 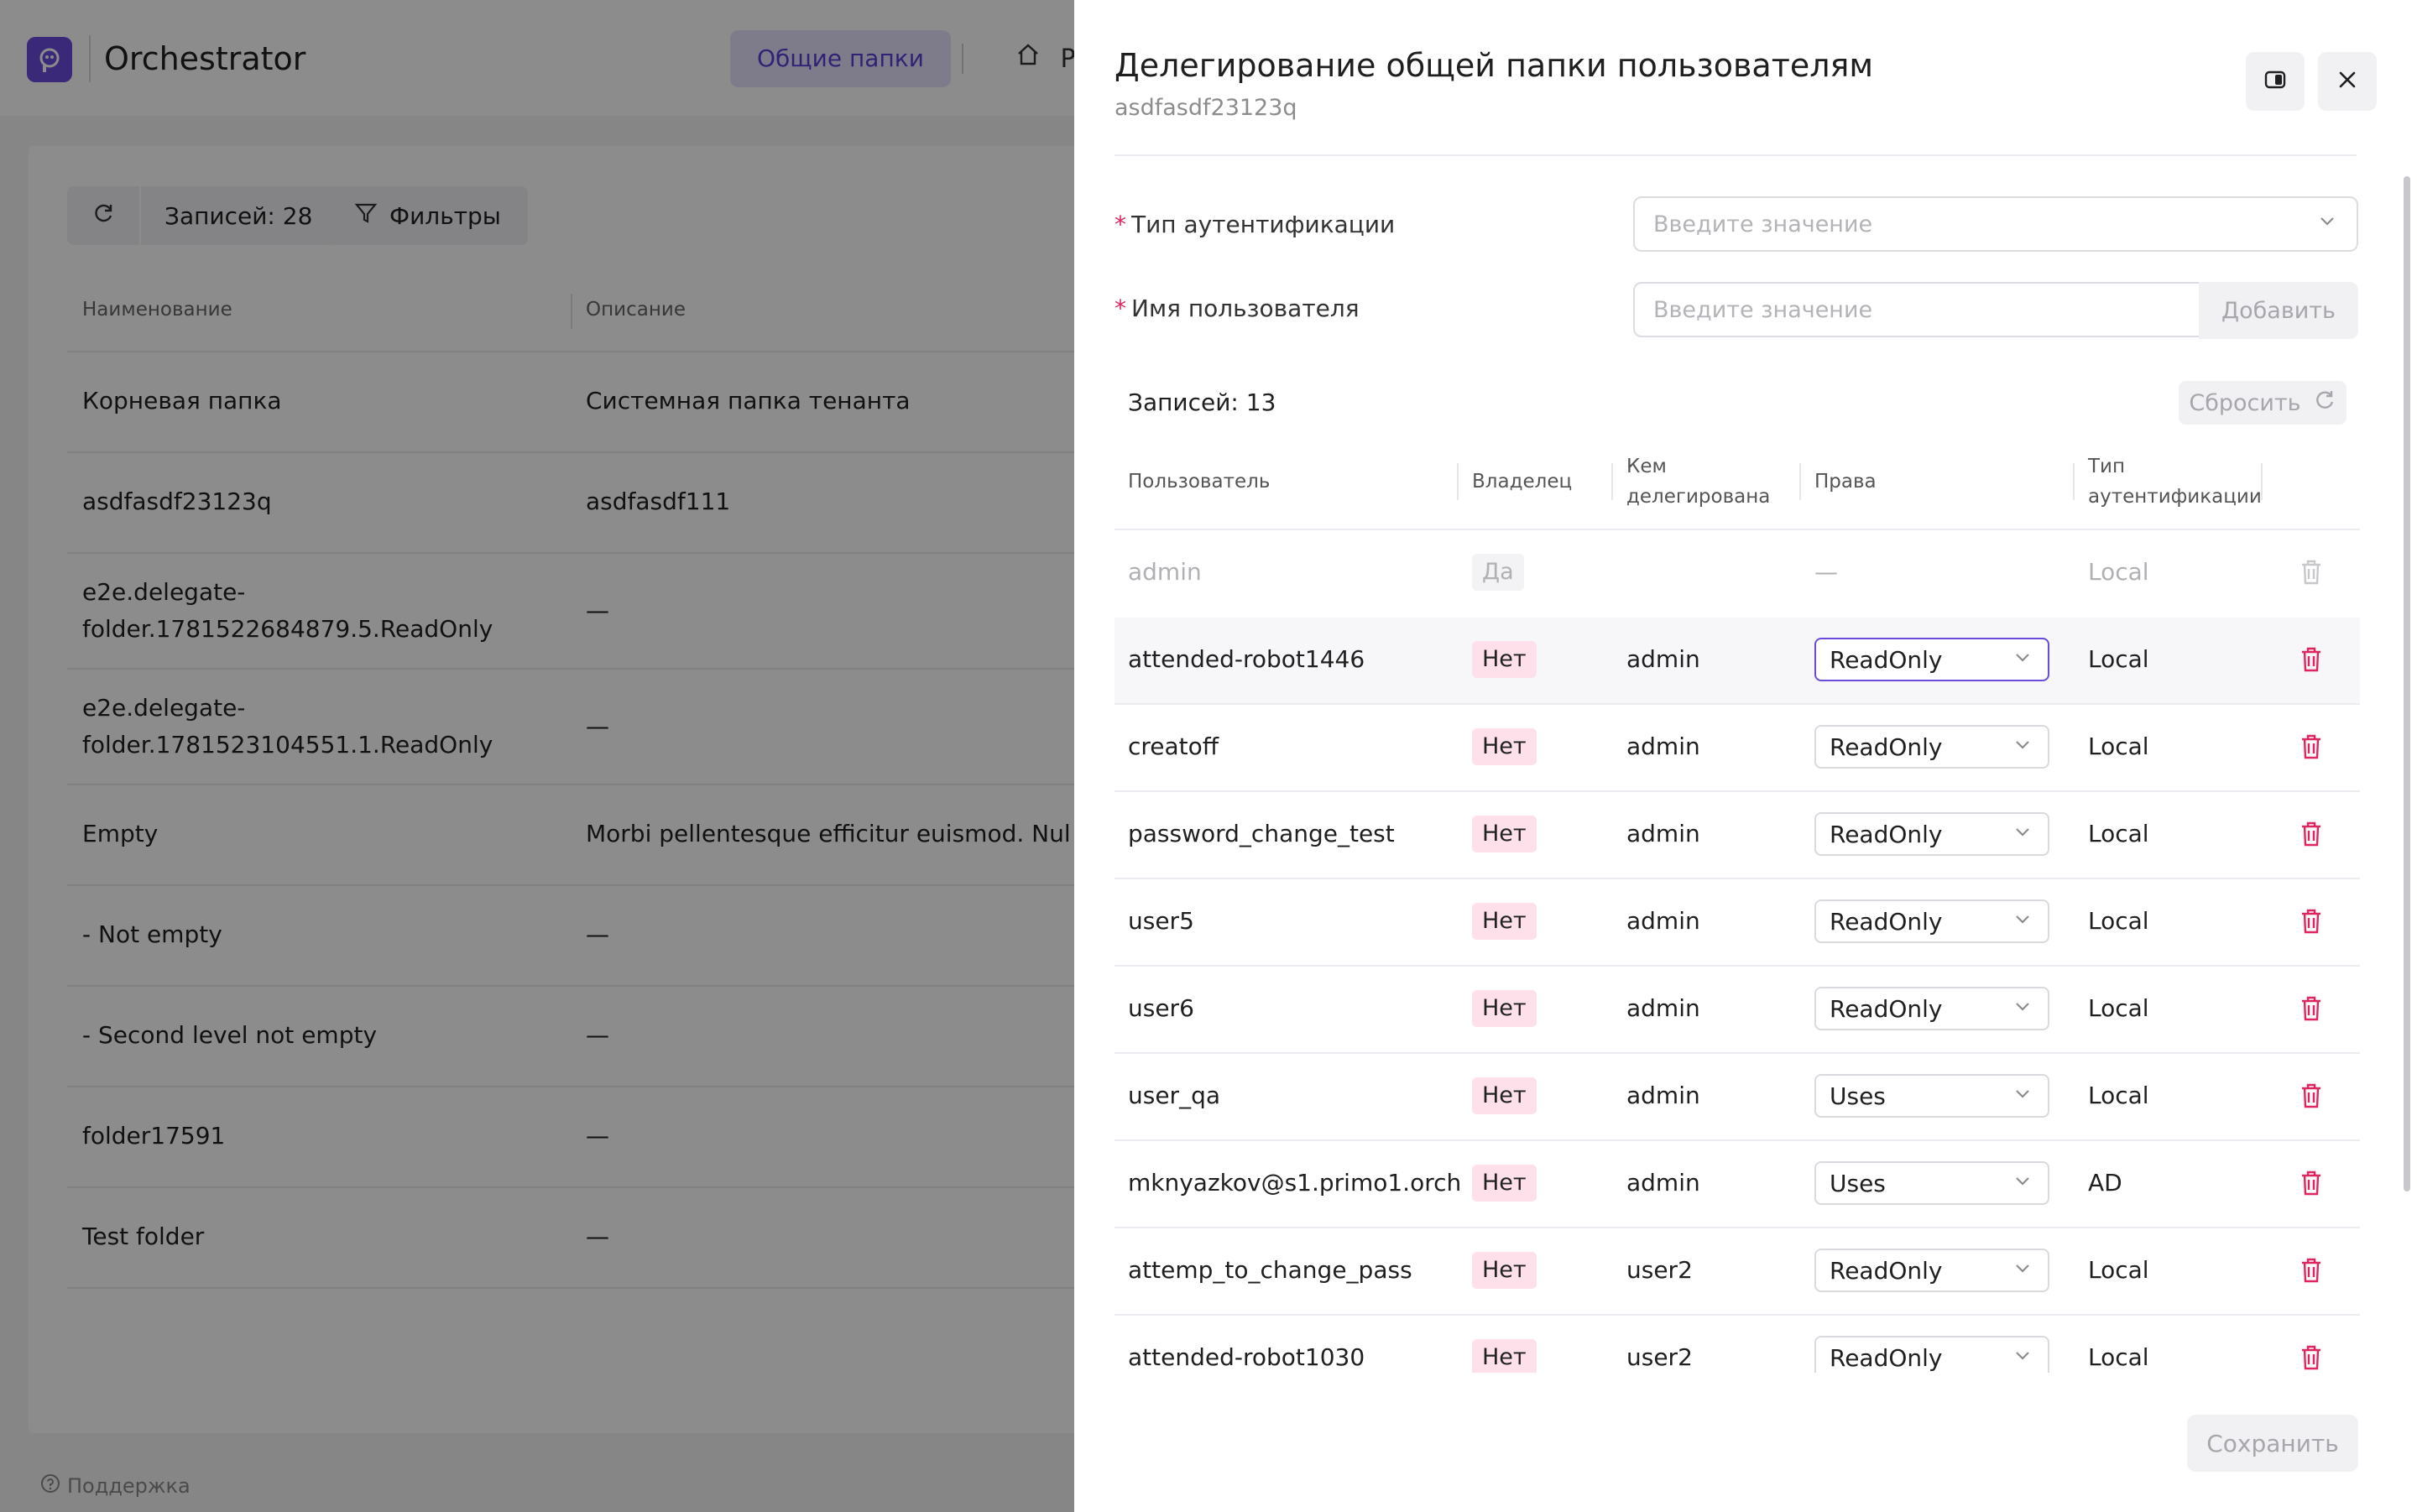 What do you see at coordinates (2311, 572) in the screenshot?
I see `delete-icon` at bounding box center [2311, 572].